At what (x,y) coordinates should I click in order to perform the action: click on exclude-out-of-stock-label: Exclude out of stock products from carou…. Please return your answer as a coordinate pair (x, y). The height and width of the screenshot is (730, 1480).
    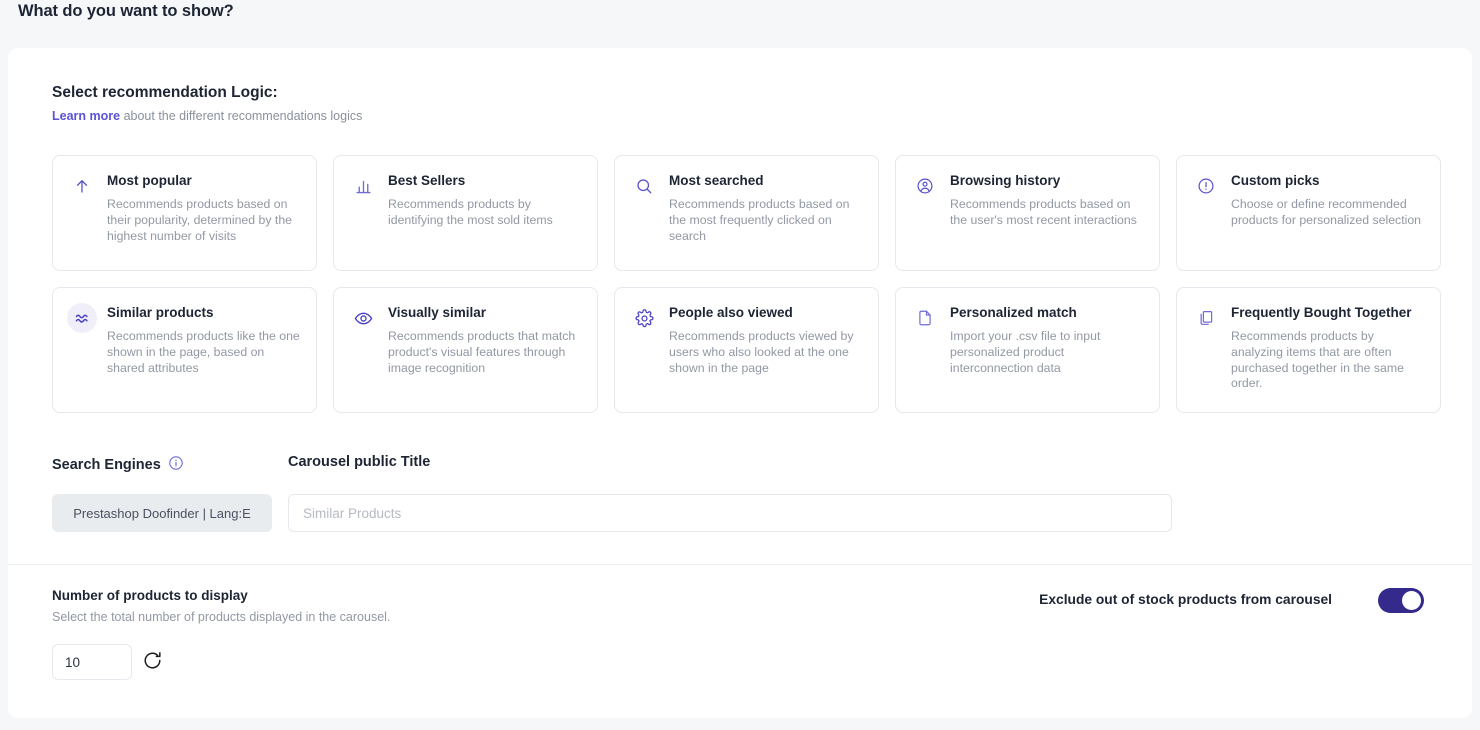
    Looking at the image, I should click on (1185, 599).